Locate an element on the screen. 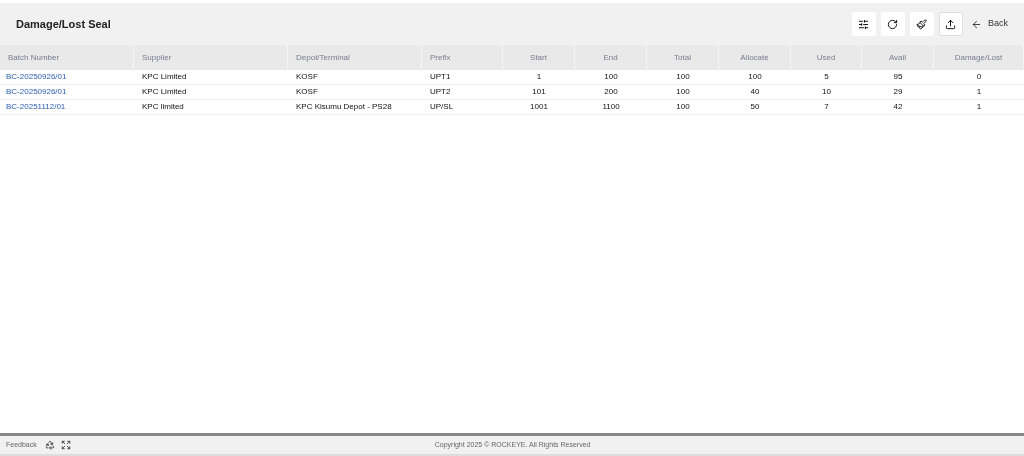 The width and height of the screenshot is (1024, 456). fullscreen-icon is located at coordinates (65, 445).